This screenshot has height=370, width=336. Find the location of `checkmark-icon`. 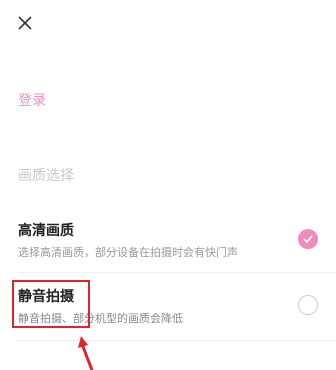

checkmark-icon is located at coordinates (308, 239).